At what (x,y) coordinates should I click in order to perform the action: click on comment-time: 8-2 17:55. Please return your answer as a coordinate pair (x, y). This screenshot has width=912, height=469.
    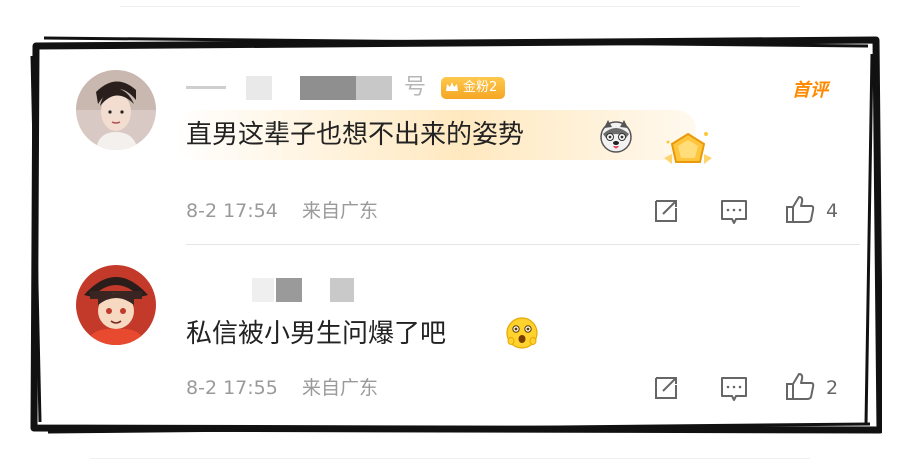
    Looking at the image, I should click on (232, 388).